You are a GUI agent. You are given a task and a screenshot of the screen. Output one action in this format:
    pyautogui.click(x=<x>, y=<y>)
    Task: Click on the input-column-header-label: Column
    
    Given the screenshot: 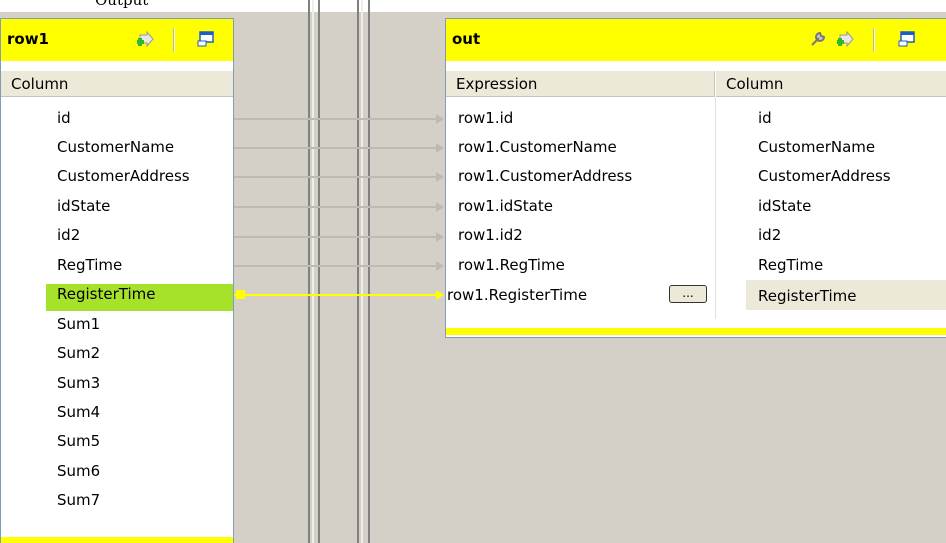 What is the action you would take?
    pyautogui.click(x=40, y=84)
    